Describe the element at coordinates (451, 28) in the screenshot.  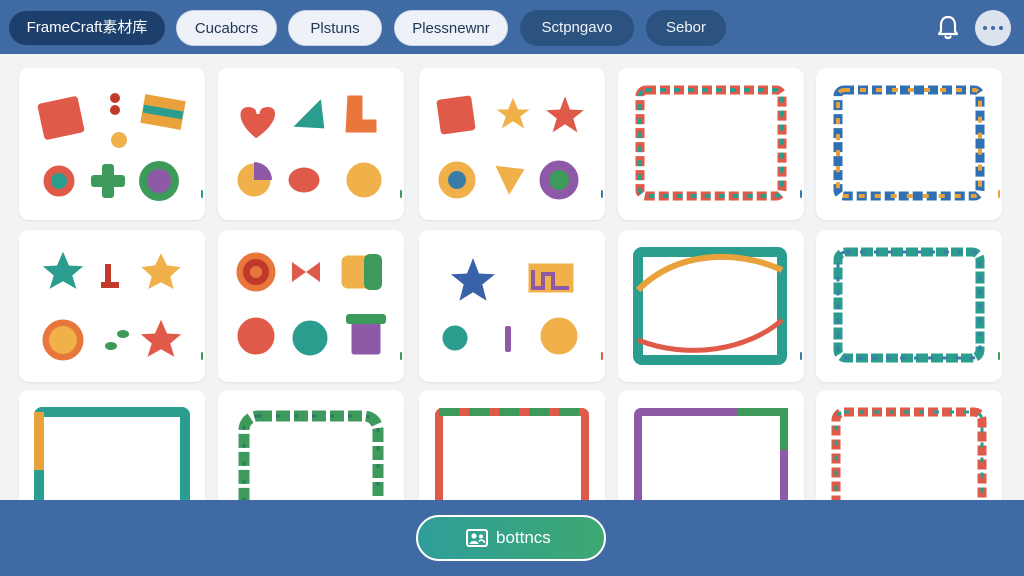
I see `tab-plessnewnr: Plessnewnr` at that location.